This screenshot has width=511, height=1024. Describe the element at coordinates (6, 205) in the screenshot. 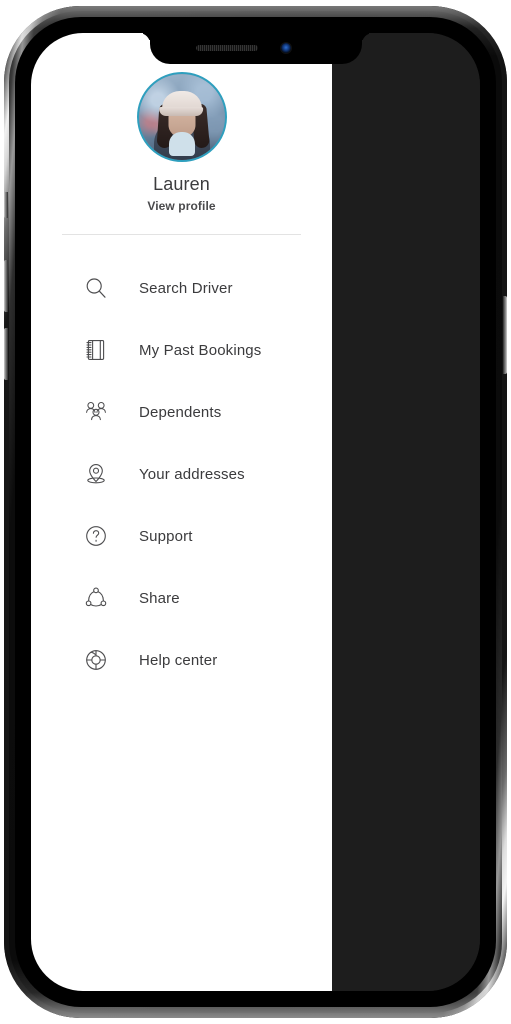

I see `silent-switch` at that location.